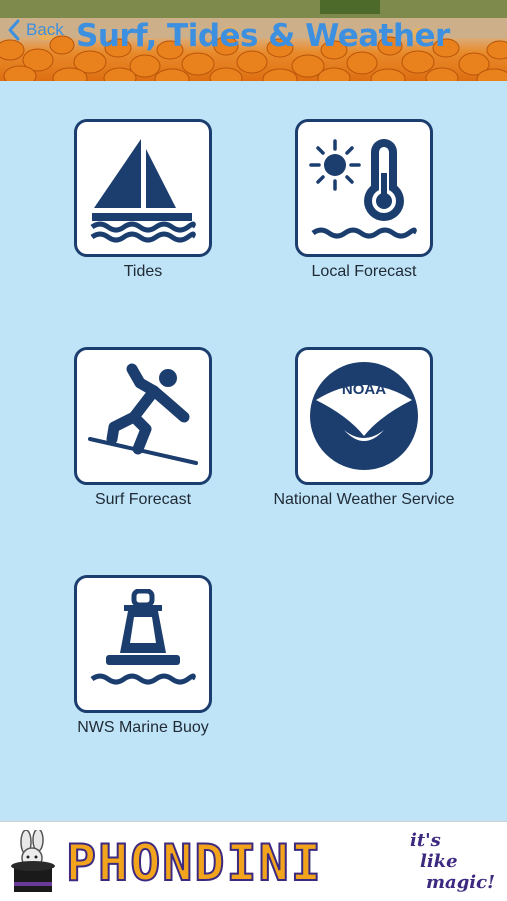 This screenshot has width=507, height=901. Describe the element at coordinates (439, 861) in the screenshot. I see `tagline-line-2: like` at that location.